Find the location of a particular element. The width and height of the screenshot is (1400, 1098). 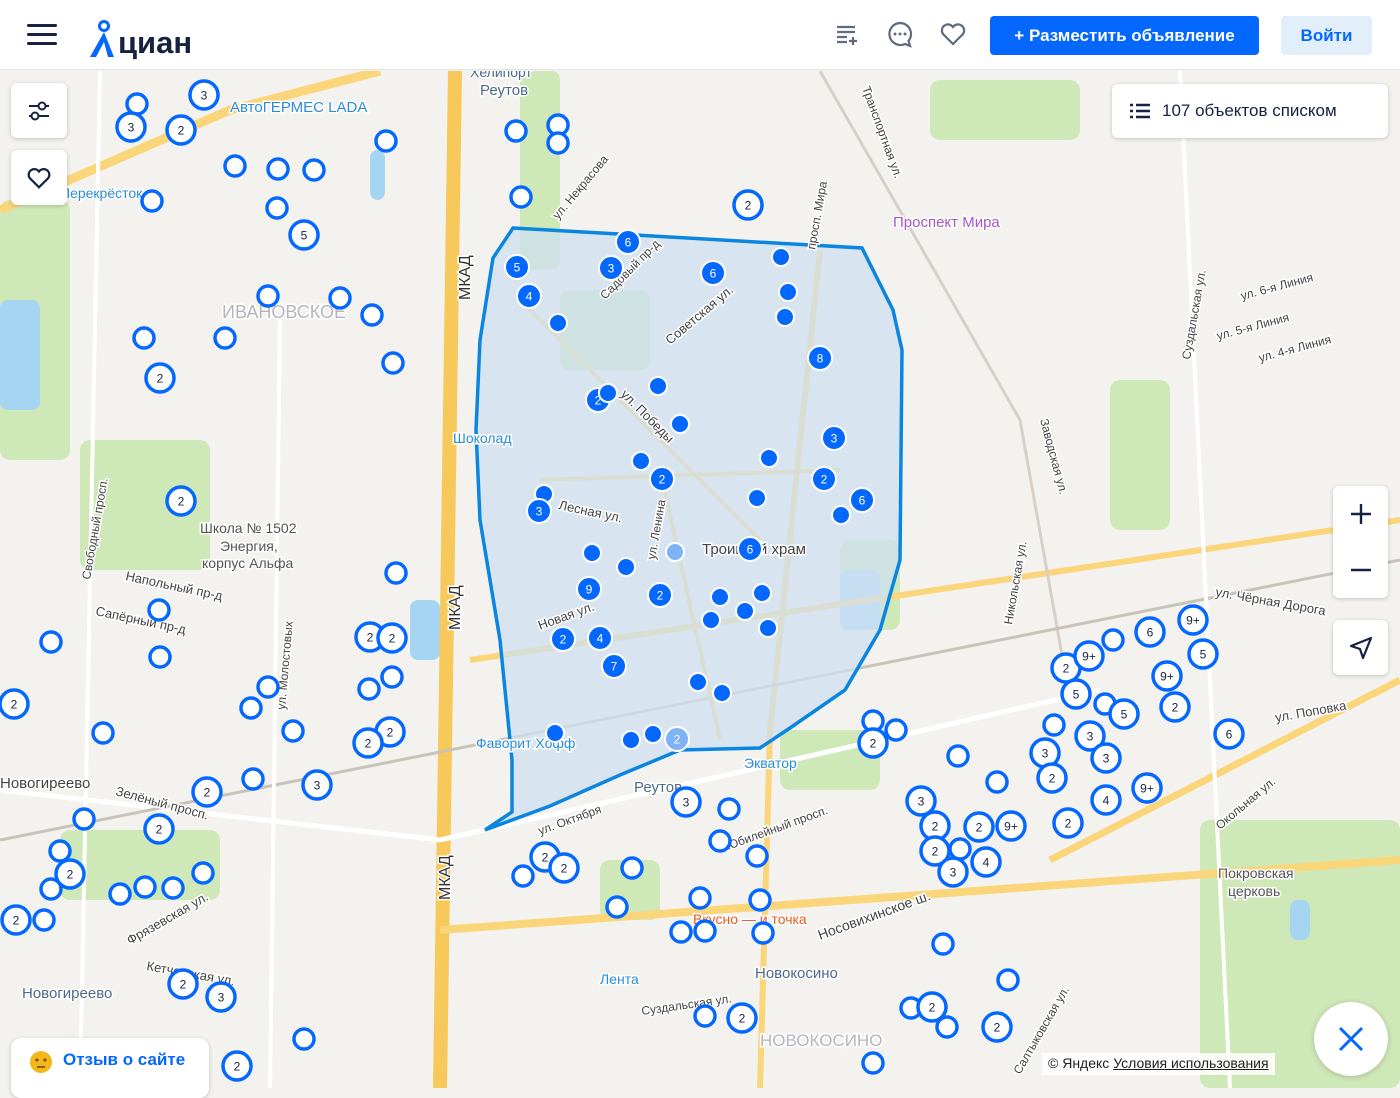

filters-button is located at coordinates (39, 110).